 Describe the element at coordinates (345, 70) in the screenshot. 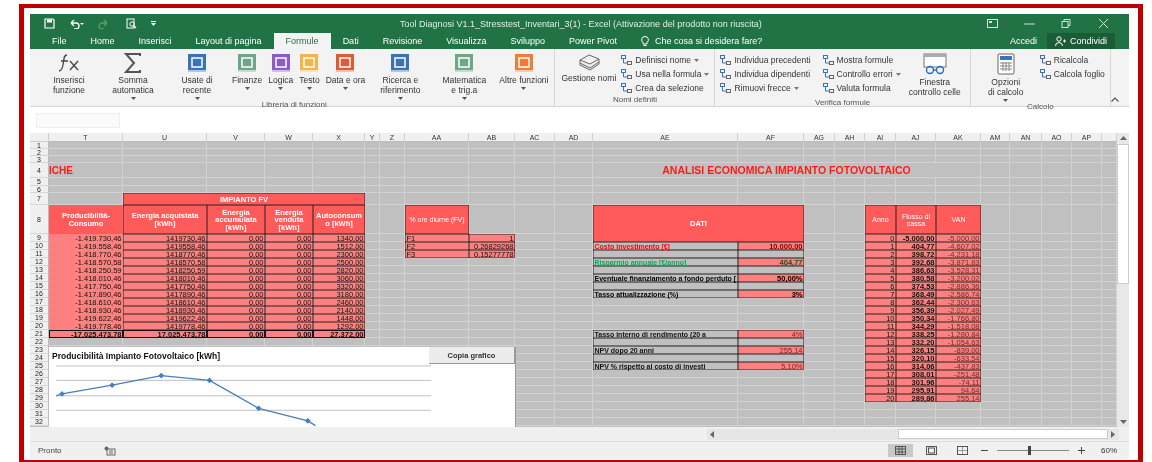

I see `ribbon-button: Data e ora` at that location.